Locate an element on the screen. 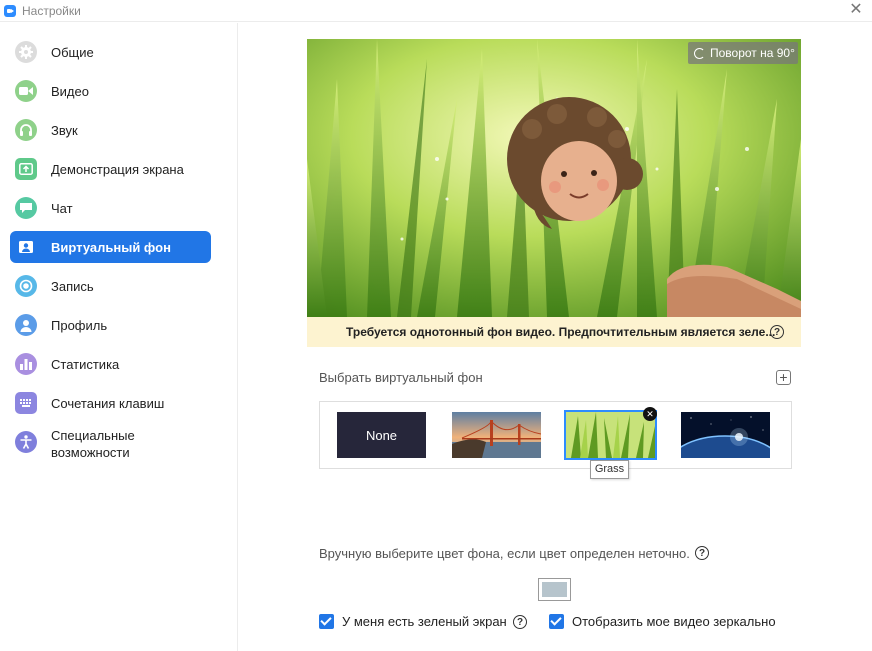 The image size is (872, 651). mirror-video-checkbox: Отобразить мое видео зеркально is located at coordinates (662, 621).